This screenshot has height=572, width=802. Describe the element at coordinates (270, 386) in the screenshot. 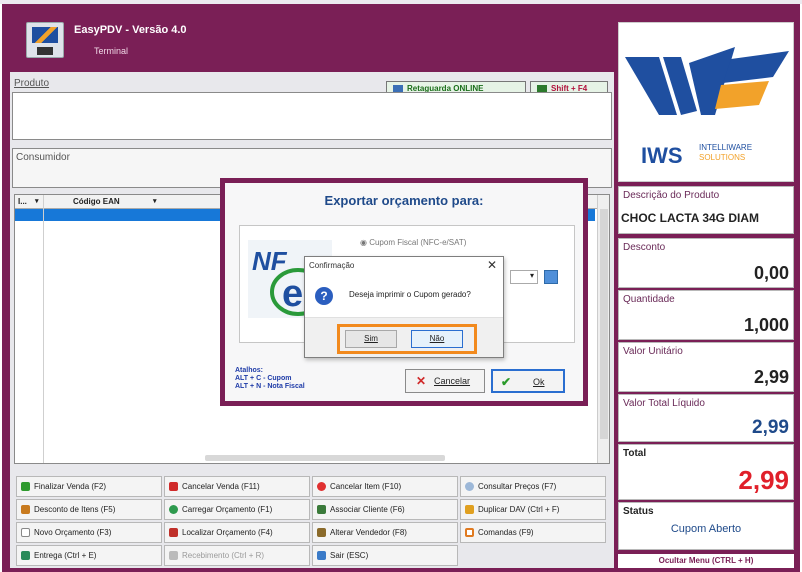

I see `atalho-nota-fiscal: ALT + N - Nota Fiscal` at that location.